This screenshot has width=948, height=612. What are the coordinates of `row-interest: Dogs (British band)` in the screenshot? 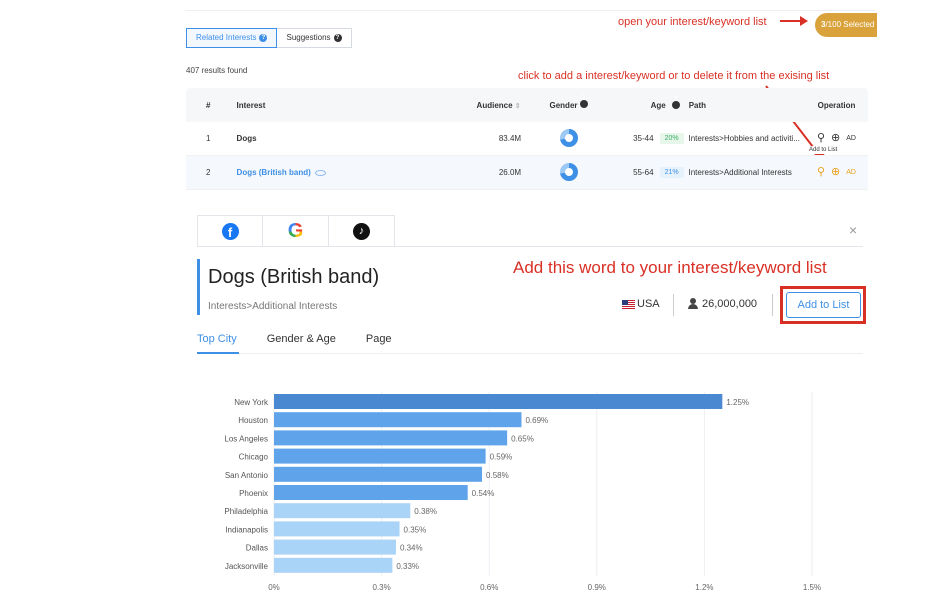 It's located at (338, 172).